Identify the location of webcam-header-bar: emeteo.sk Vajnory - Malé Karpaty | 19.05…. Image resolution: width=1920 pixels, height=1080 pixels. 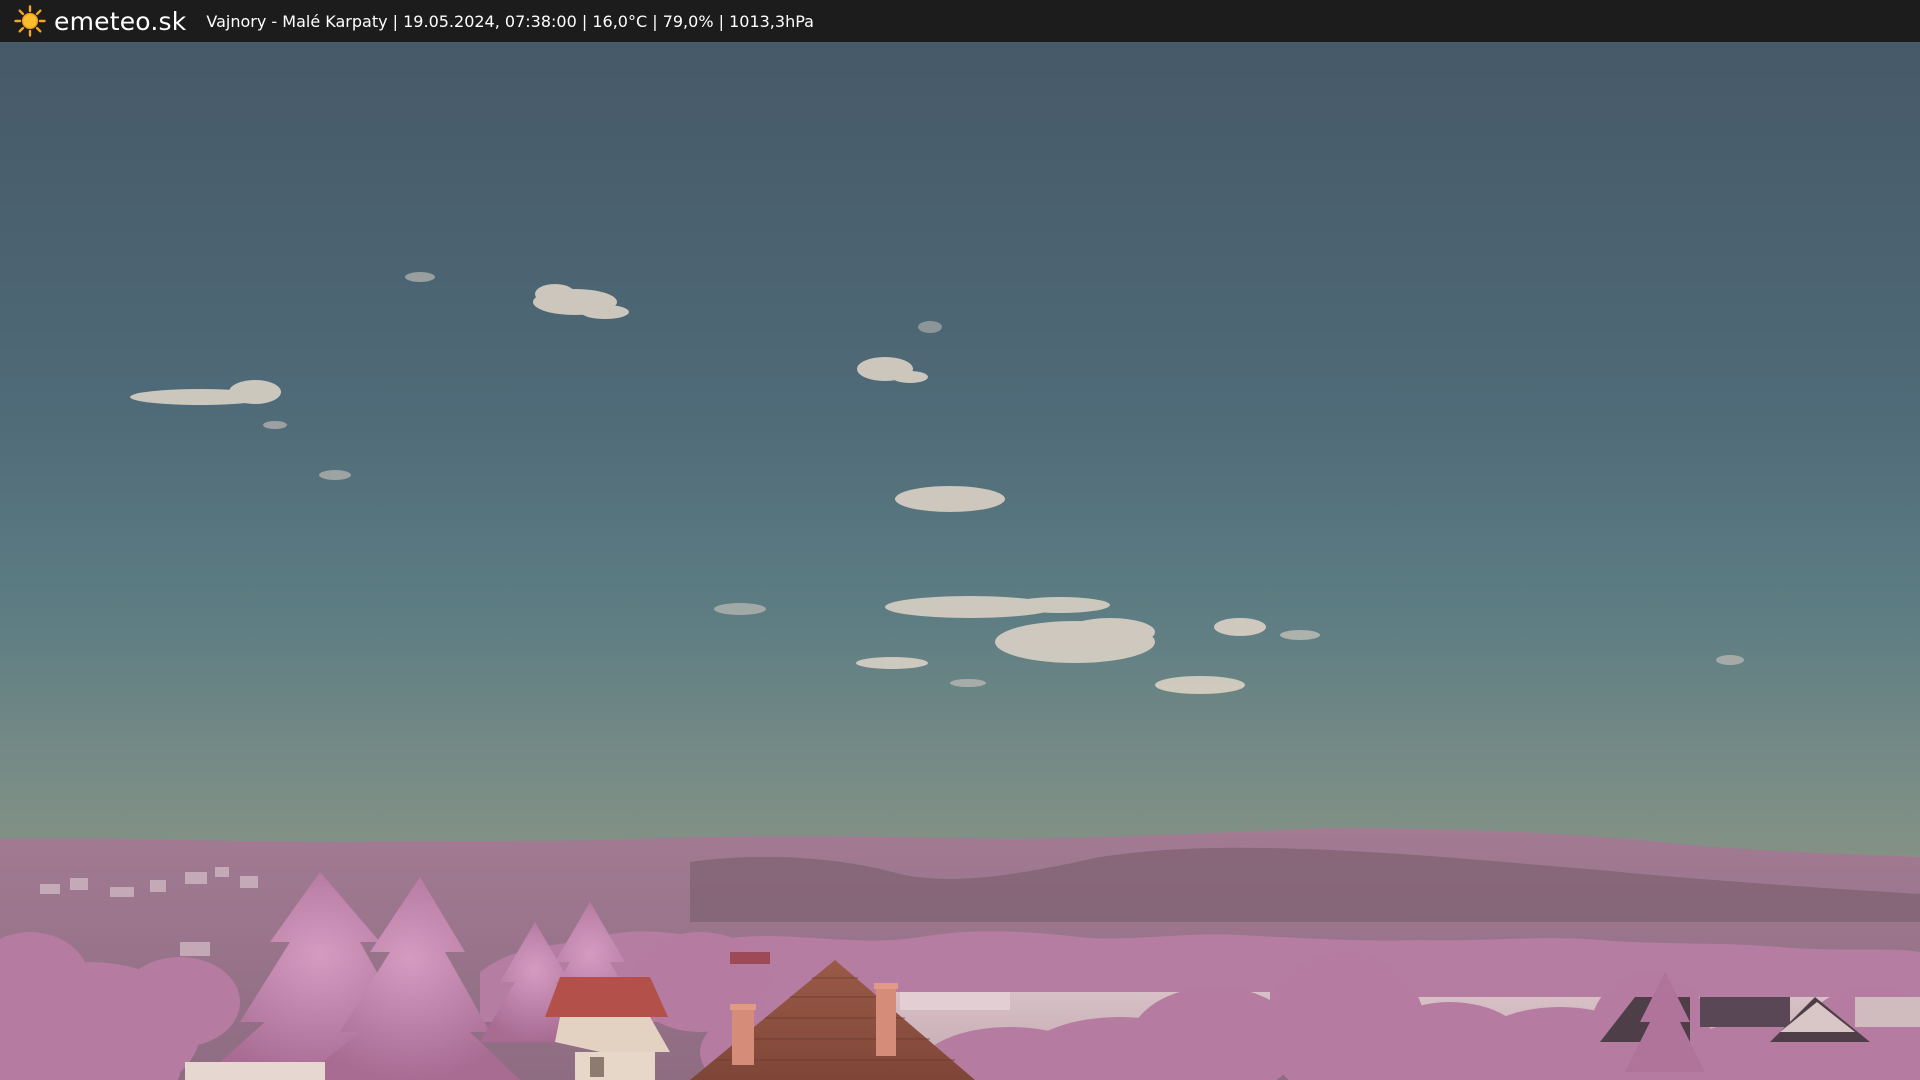
(960, 21).